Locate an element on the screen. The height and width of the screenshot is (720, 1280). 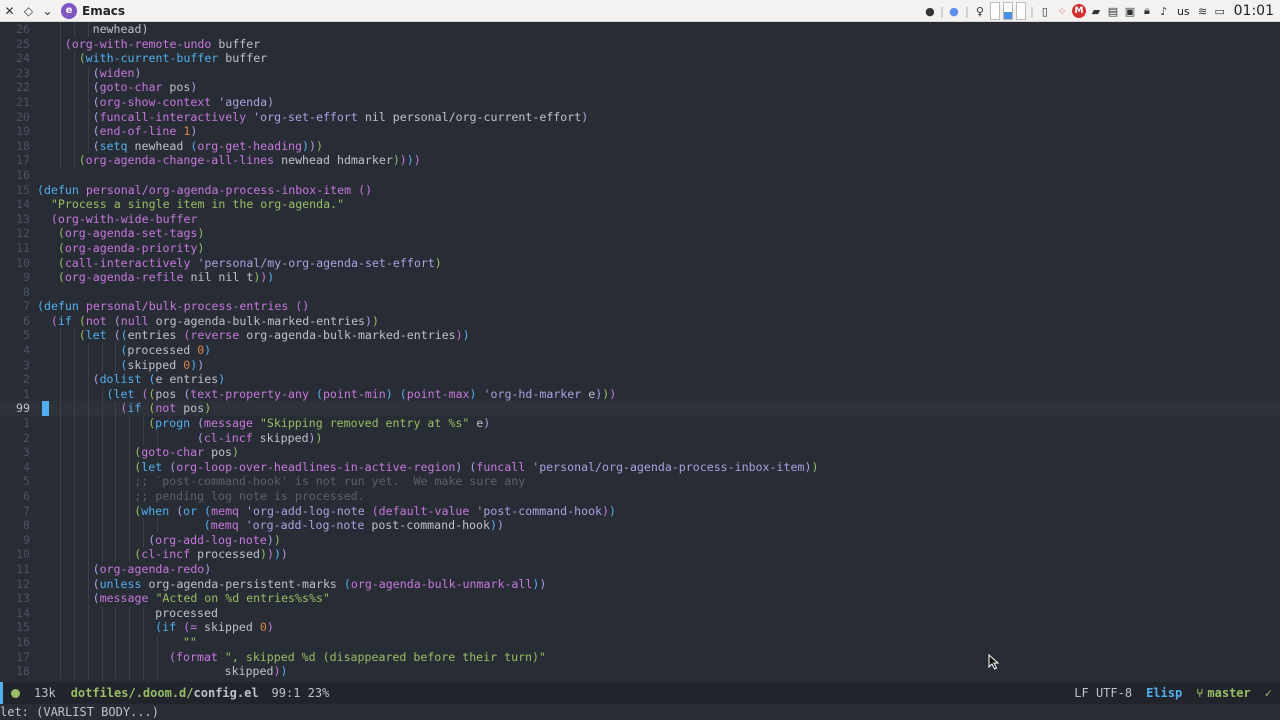
wifi-icon: ≋ is located at coordinates (1203, 11).